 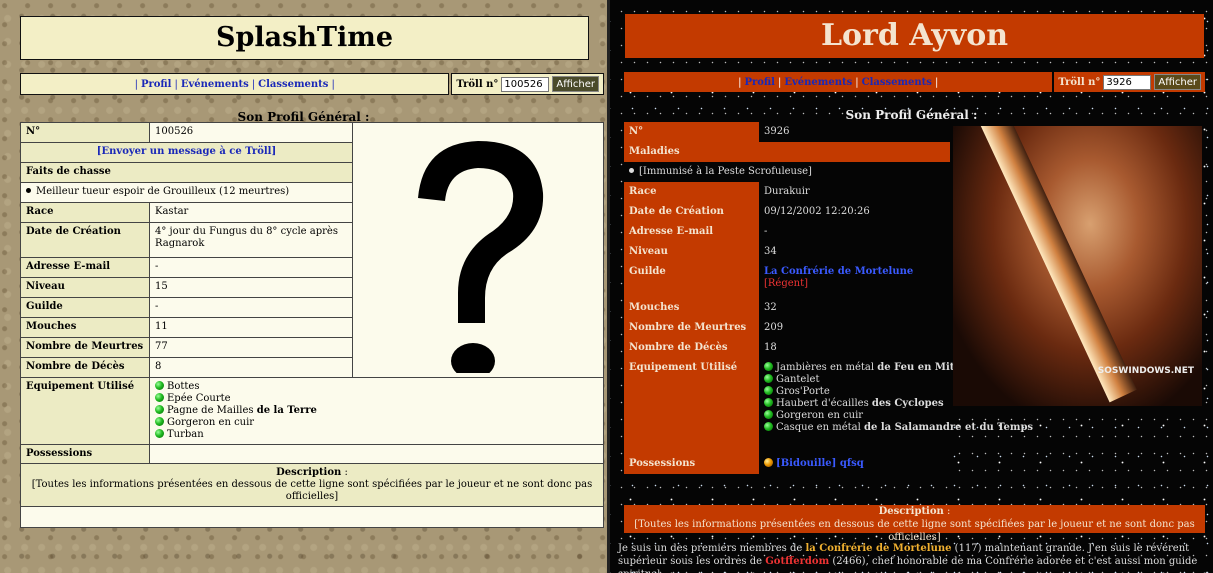 What do you see at coordinates (251, 327) in the screenshot?
I see `flies-value: 11` at bounding box center [251, 327].